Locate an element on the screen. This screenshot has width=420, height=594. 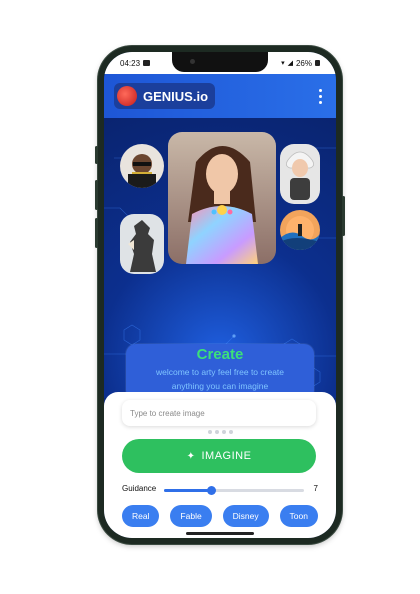
status-time: 04:23 is located at coordinates (130, 63).